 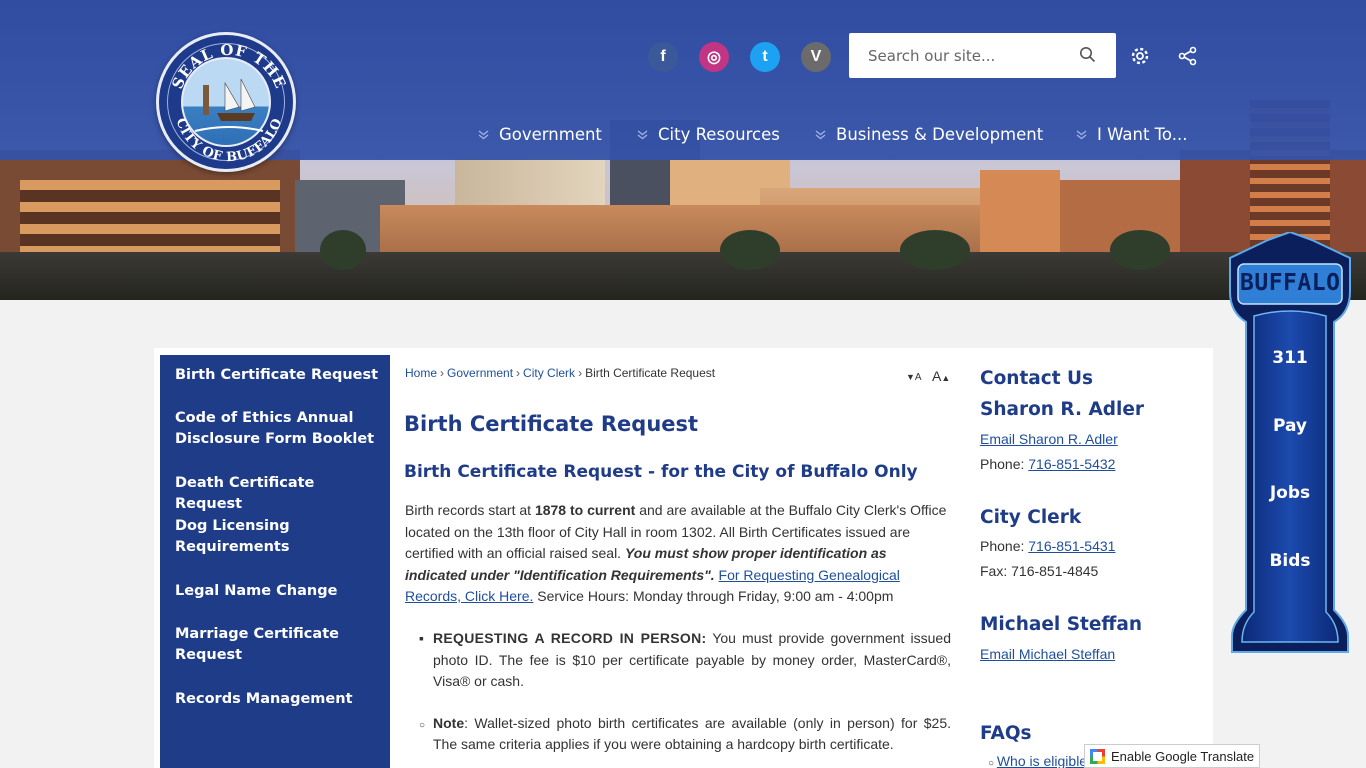 I want to click on city-seal-logo: SEAL OF THE CITY OF BUFFALO, so click(x=226, y=102).